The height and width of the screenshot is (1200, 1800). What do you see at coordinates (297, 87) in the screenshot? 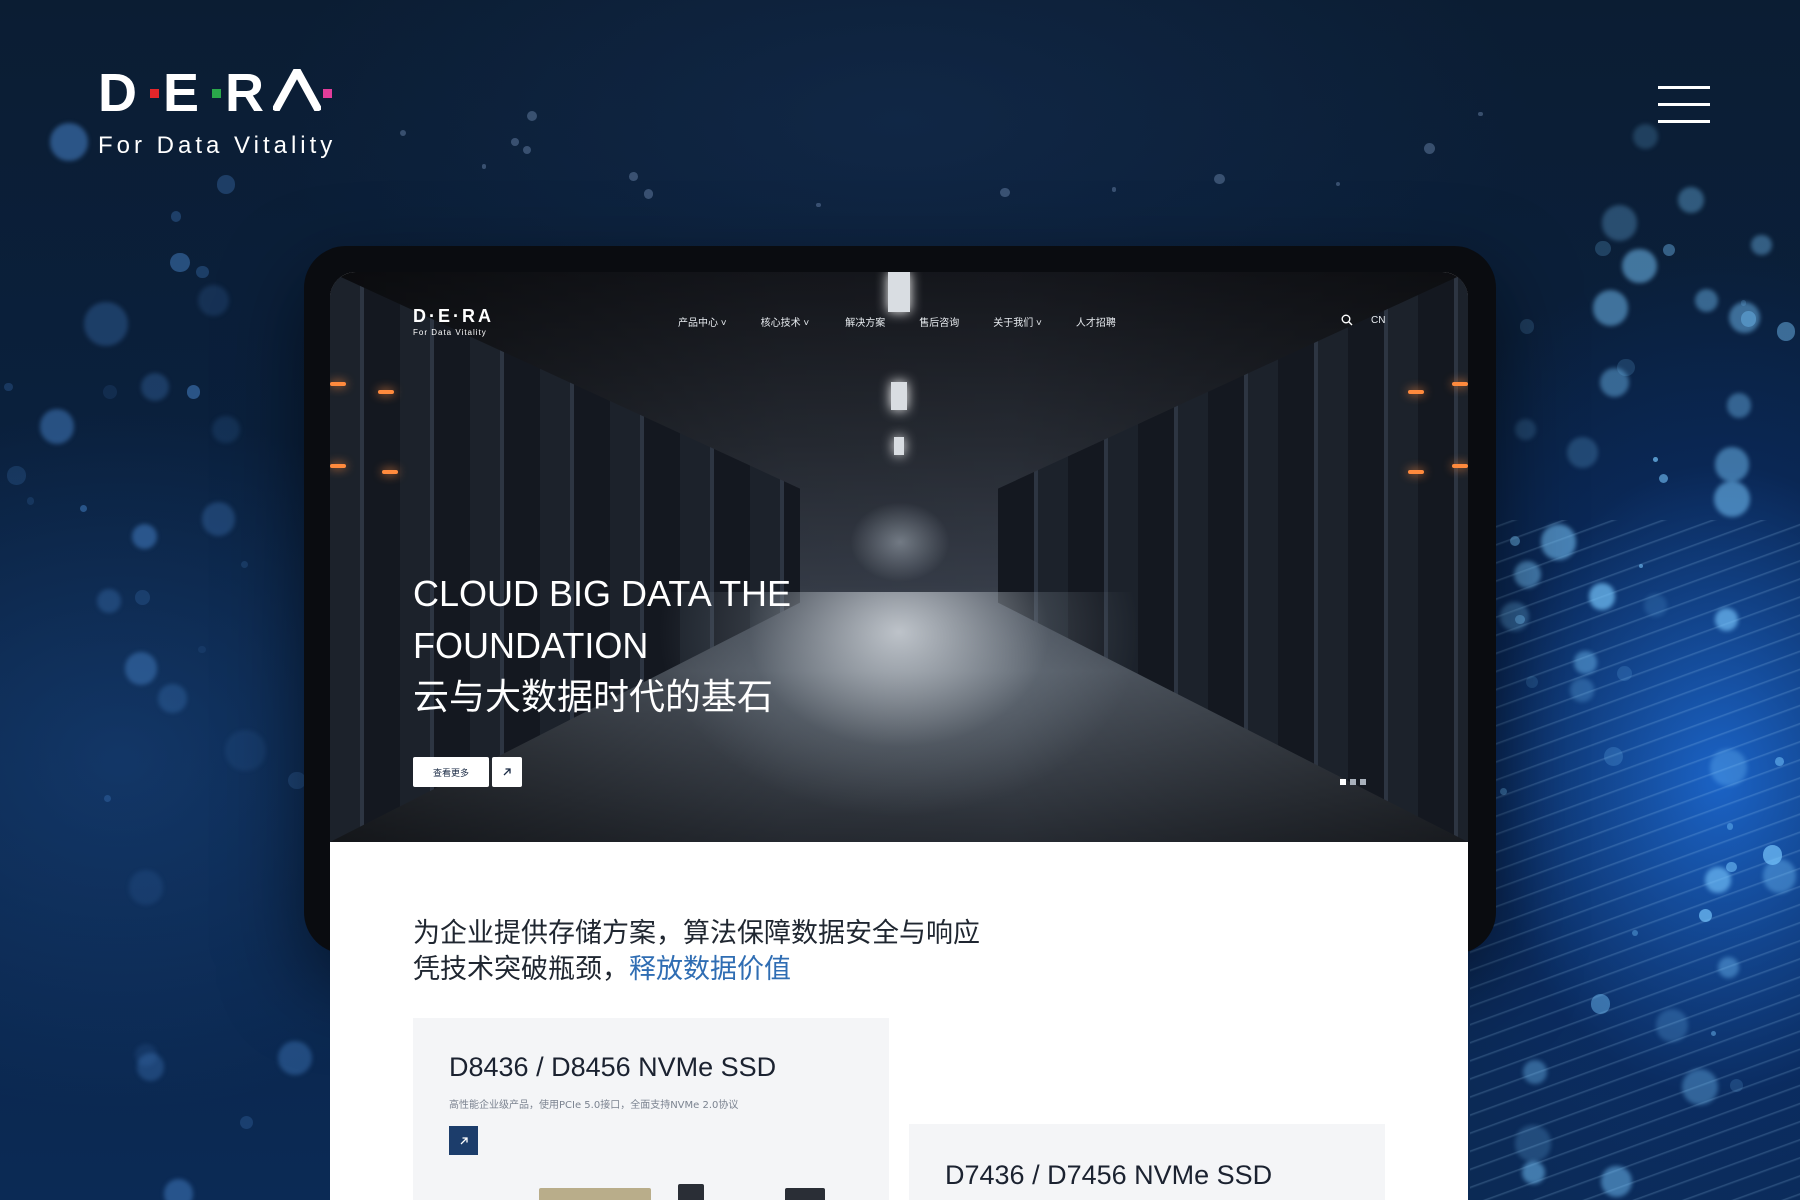
I see `logo-a-mark` at bounding box center [297, 87].